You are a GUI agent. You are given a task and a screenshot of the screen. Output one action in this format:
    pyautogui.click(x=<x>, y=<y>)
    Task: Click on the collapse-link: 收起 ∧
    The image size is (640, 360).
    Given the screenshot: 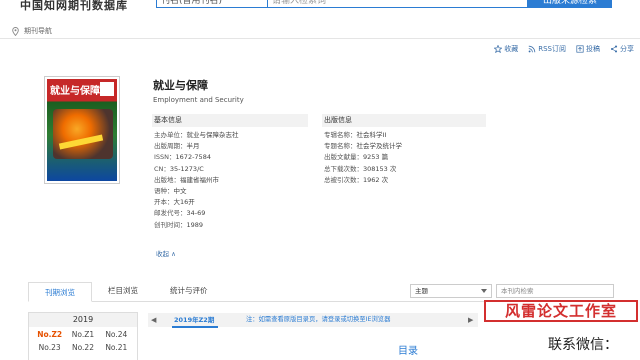 What is the action you would take?
    pyautogui.click(x=166, y=253)
    